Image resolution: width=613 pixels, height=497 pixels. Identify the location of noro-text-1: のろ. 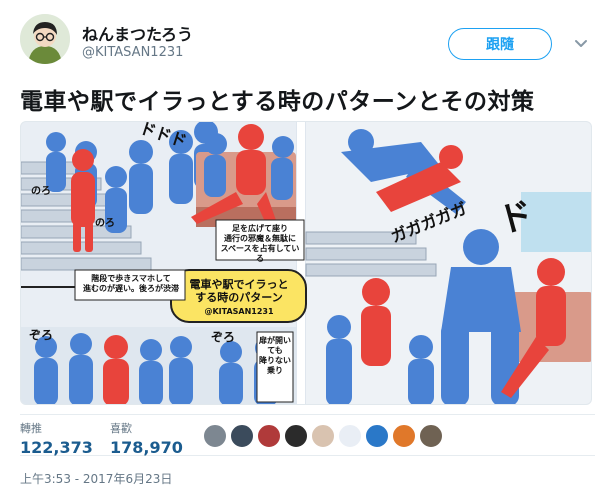
(41, 191).